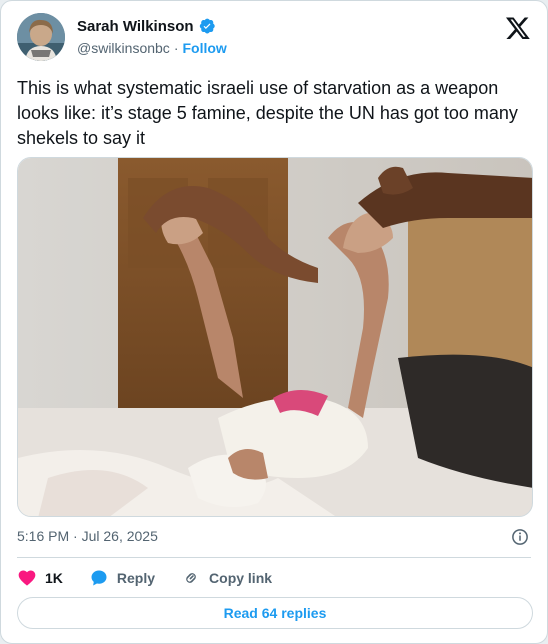 Image resolution: width=548 pixels, height=644 pixels. Describe the element at coordinates (207, 26) in the screenshot. I see `verified-badge-icon` at that location.